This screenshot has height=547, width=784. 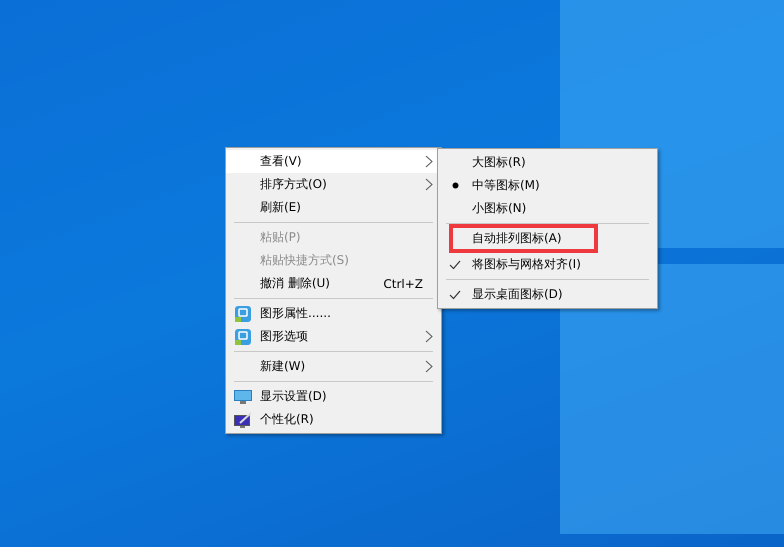 I want to click on menu-item: 显示桌面图标(D), so click(x=547, y=294).